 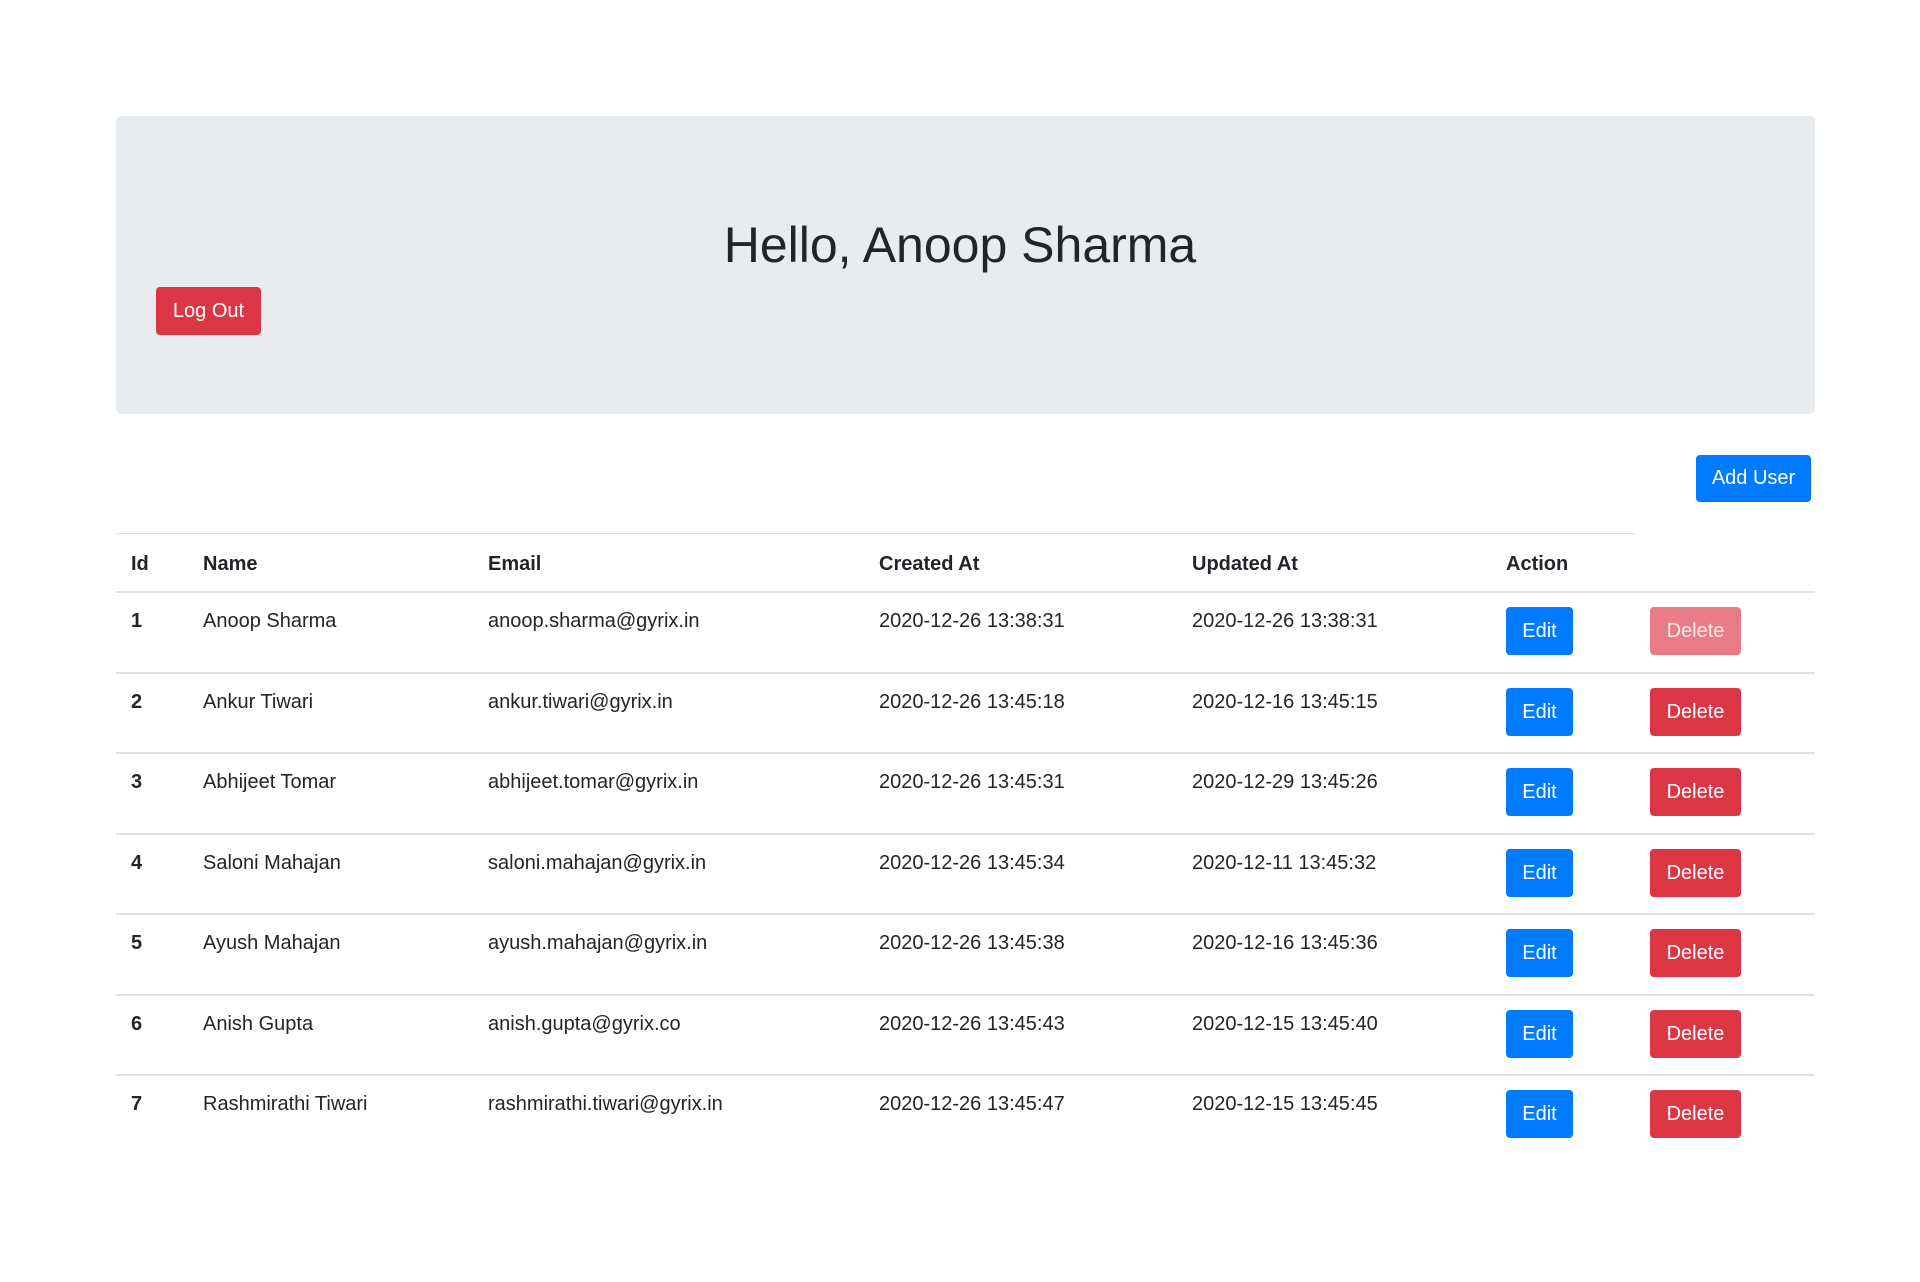 What do you see at coordinates (929, 564) in the screenshot?
I see `column-header-created-at: Created At` at bounding box center [929, 564].